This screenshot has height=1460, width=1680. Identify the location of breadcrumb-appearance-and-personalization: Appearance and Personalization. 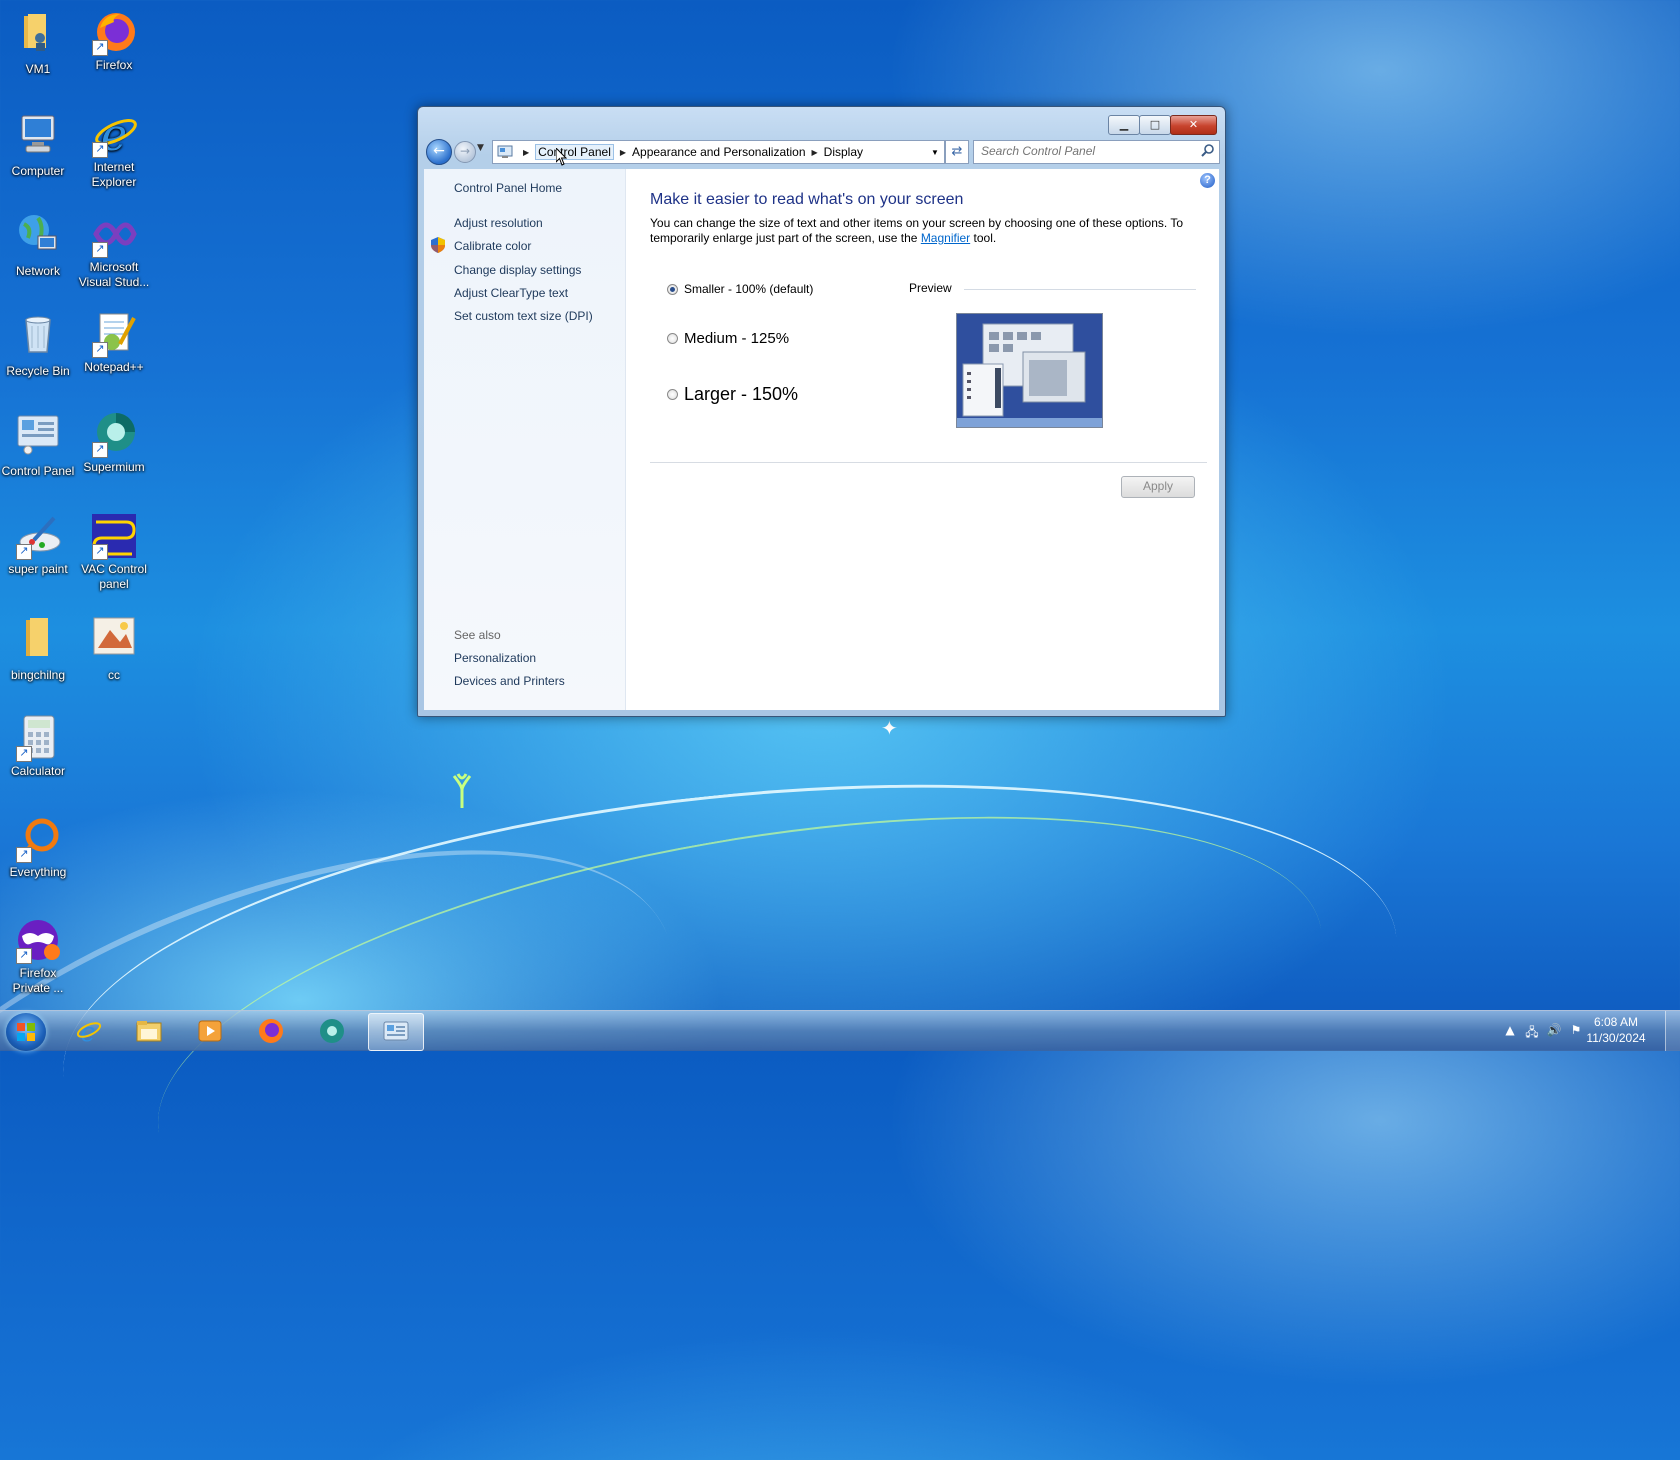
(718, 152).